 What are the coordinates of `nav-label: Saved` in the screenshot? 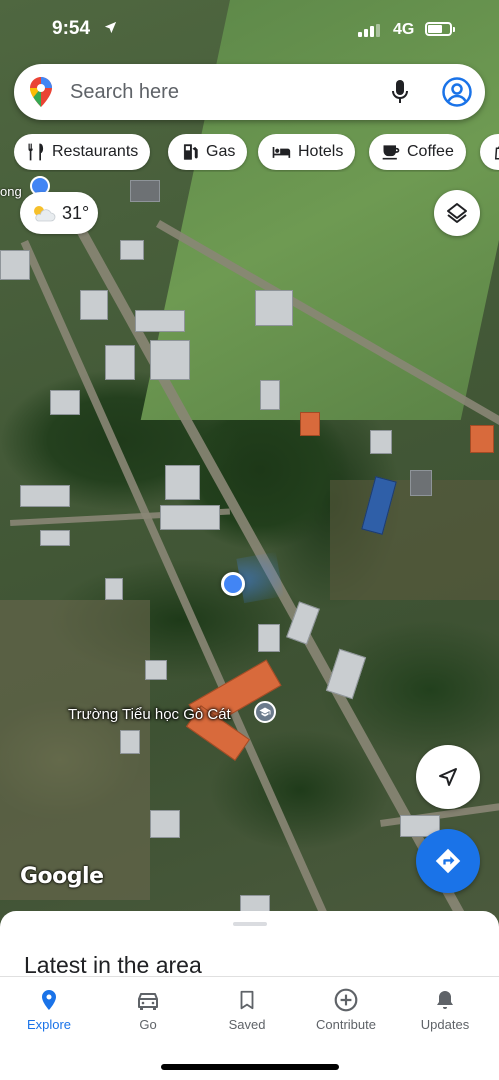 It's located at (247, 1024).